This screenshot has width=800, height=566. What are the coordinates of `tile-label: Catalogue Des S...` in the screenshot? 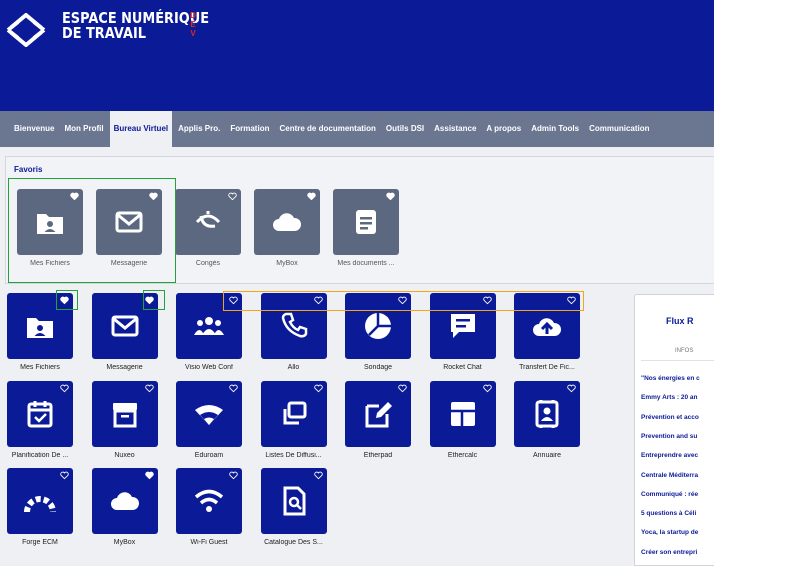 It's located at (293, 542).